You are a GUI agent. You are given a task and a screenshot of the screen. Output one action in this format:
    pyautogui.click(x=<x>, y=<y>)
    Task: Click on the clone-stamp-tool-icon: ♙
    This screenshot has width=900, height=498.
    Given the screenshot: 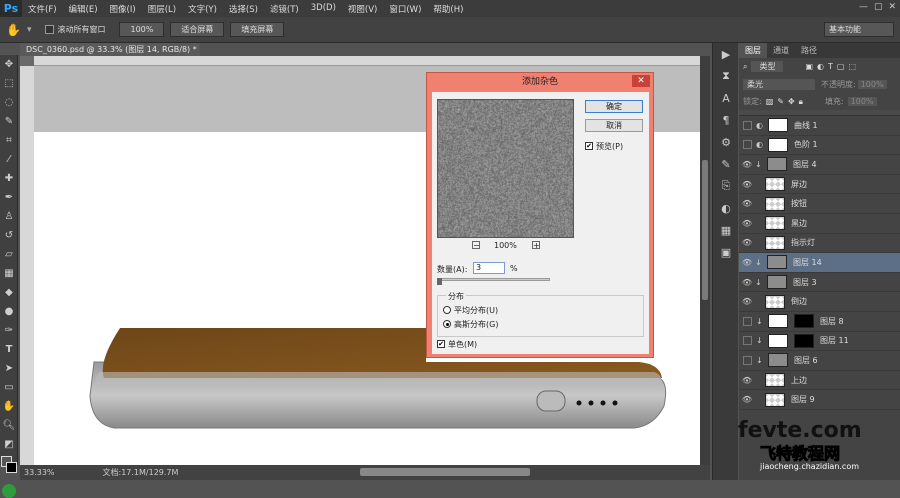 What is the action you would take?
    pyautogui.click(x=9, y=216)
    